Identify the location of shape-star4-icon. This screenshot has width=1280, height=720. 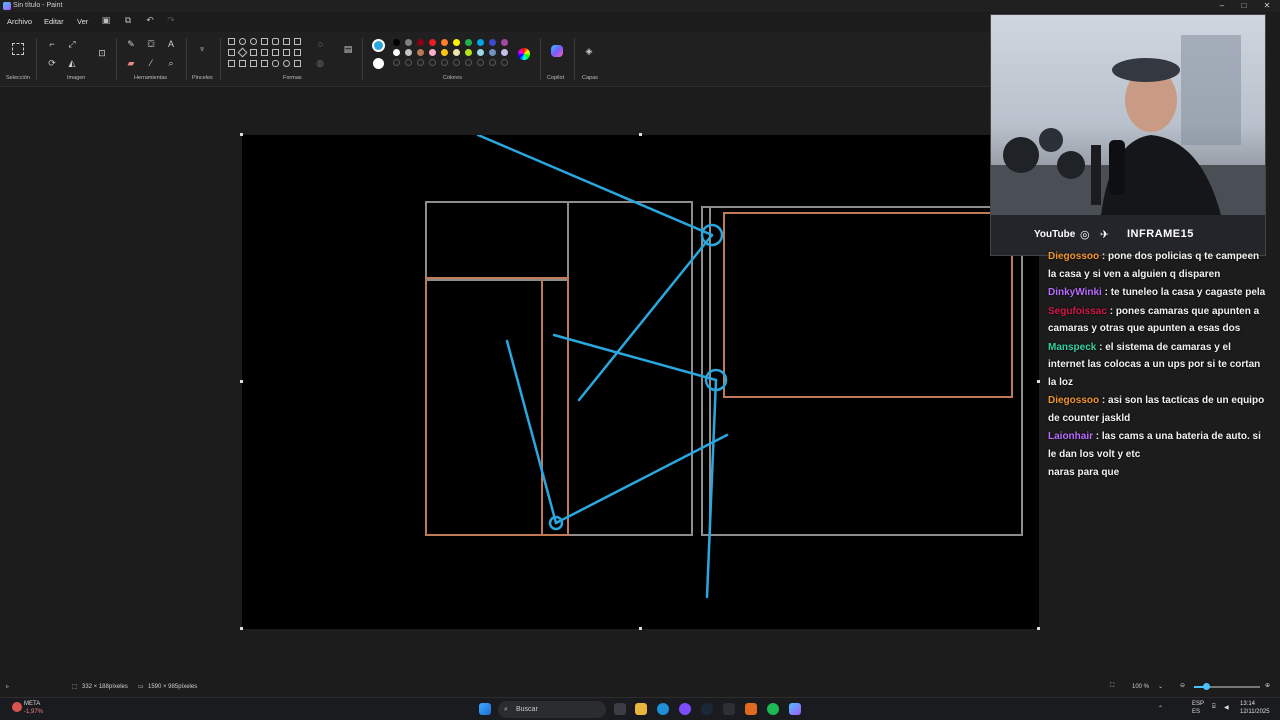
(242, 63).